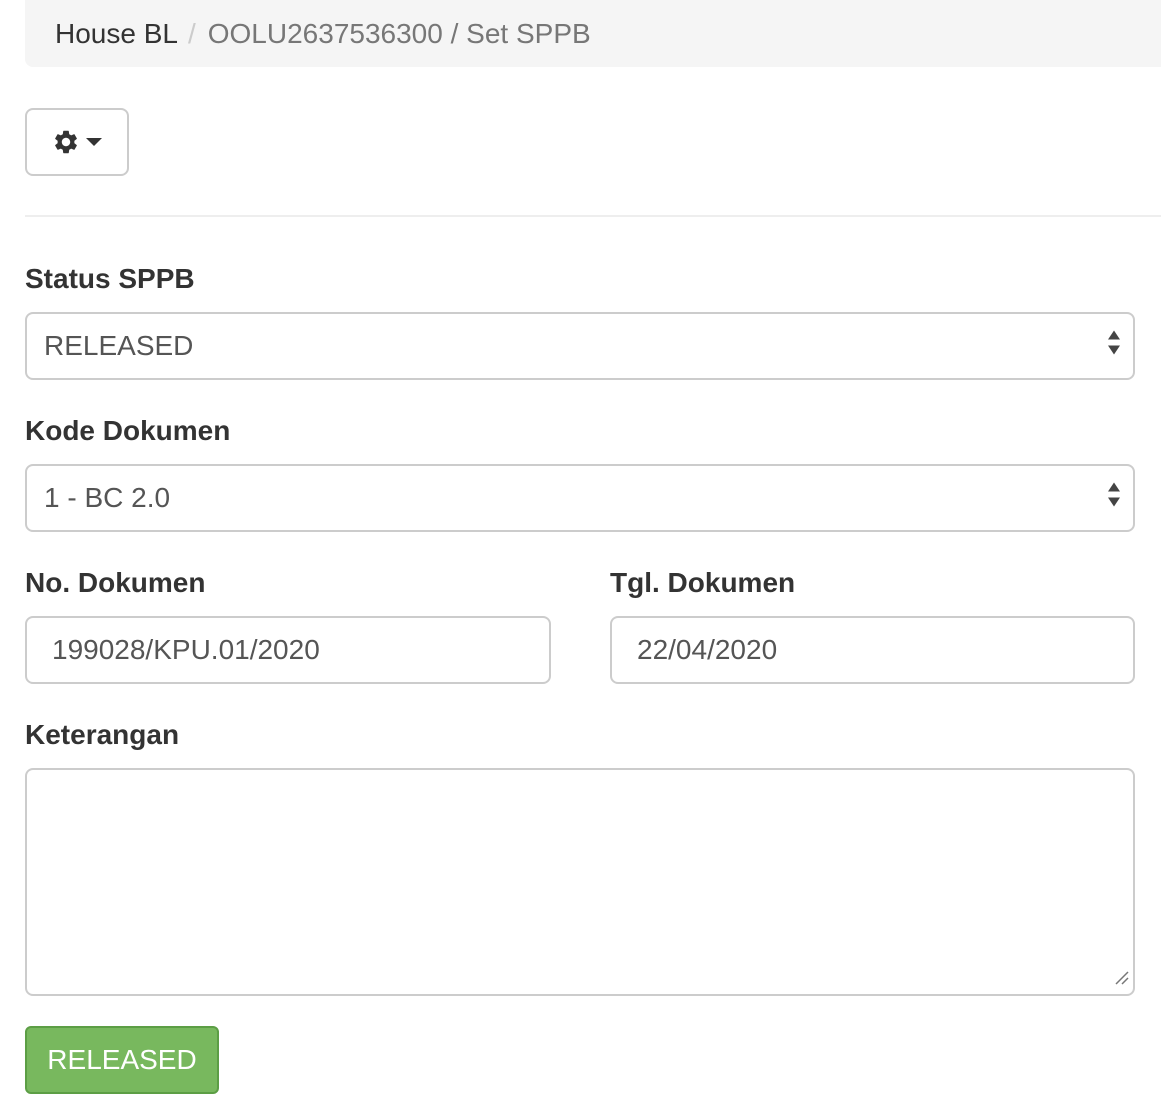  I want to click on breadcrumb: House BL / OOLU2637536300 / Set SPPB, so click(593, 33).